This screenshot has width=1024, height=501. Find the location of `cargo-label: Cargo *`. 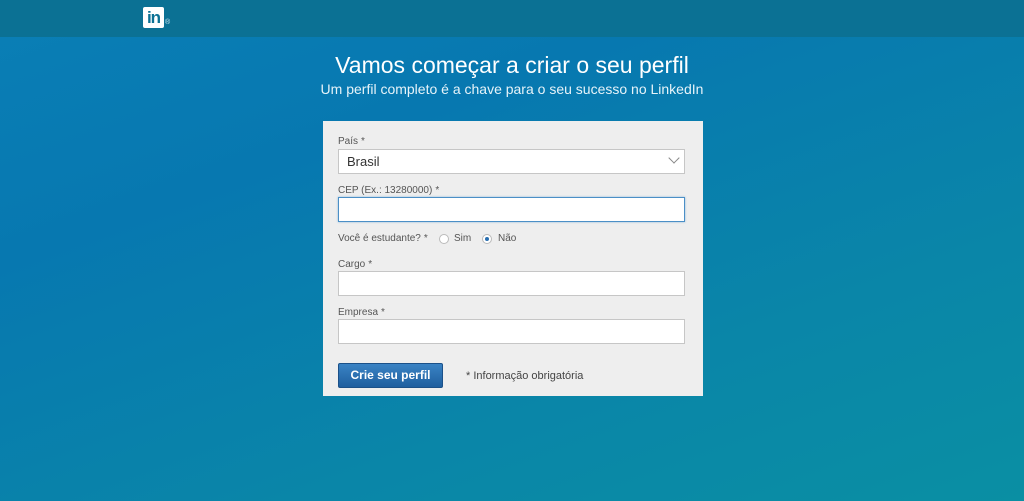

cargo-label: Cargo * is located at coordinates (355, 264).